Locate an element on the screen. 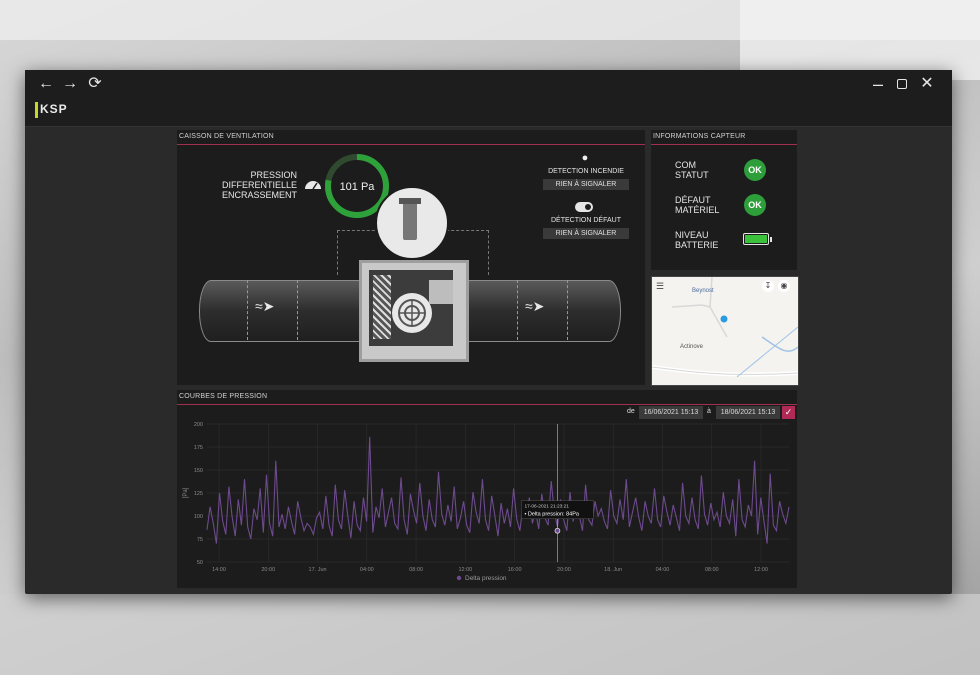  logo-bar: KSP is located at coordinates (488, 112).